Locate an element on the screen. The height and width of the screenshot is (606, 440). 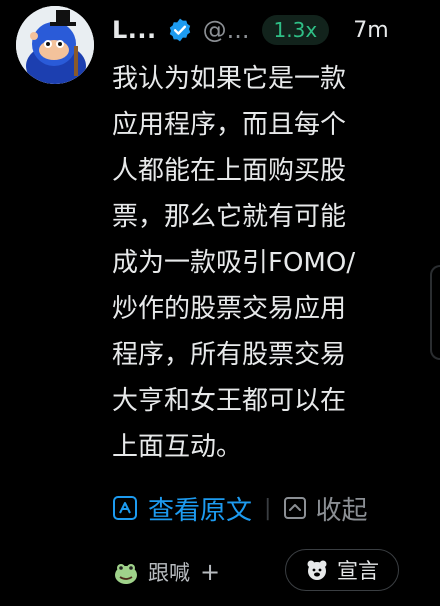
adjacent-element-edge is located at coordinates (435, 312).